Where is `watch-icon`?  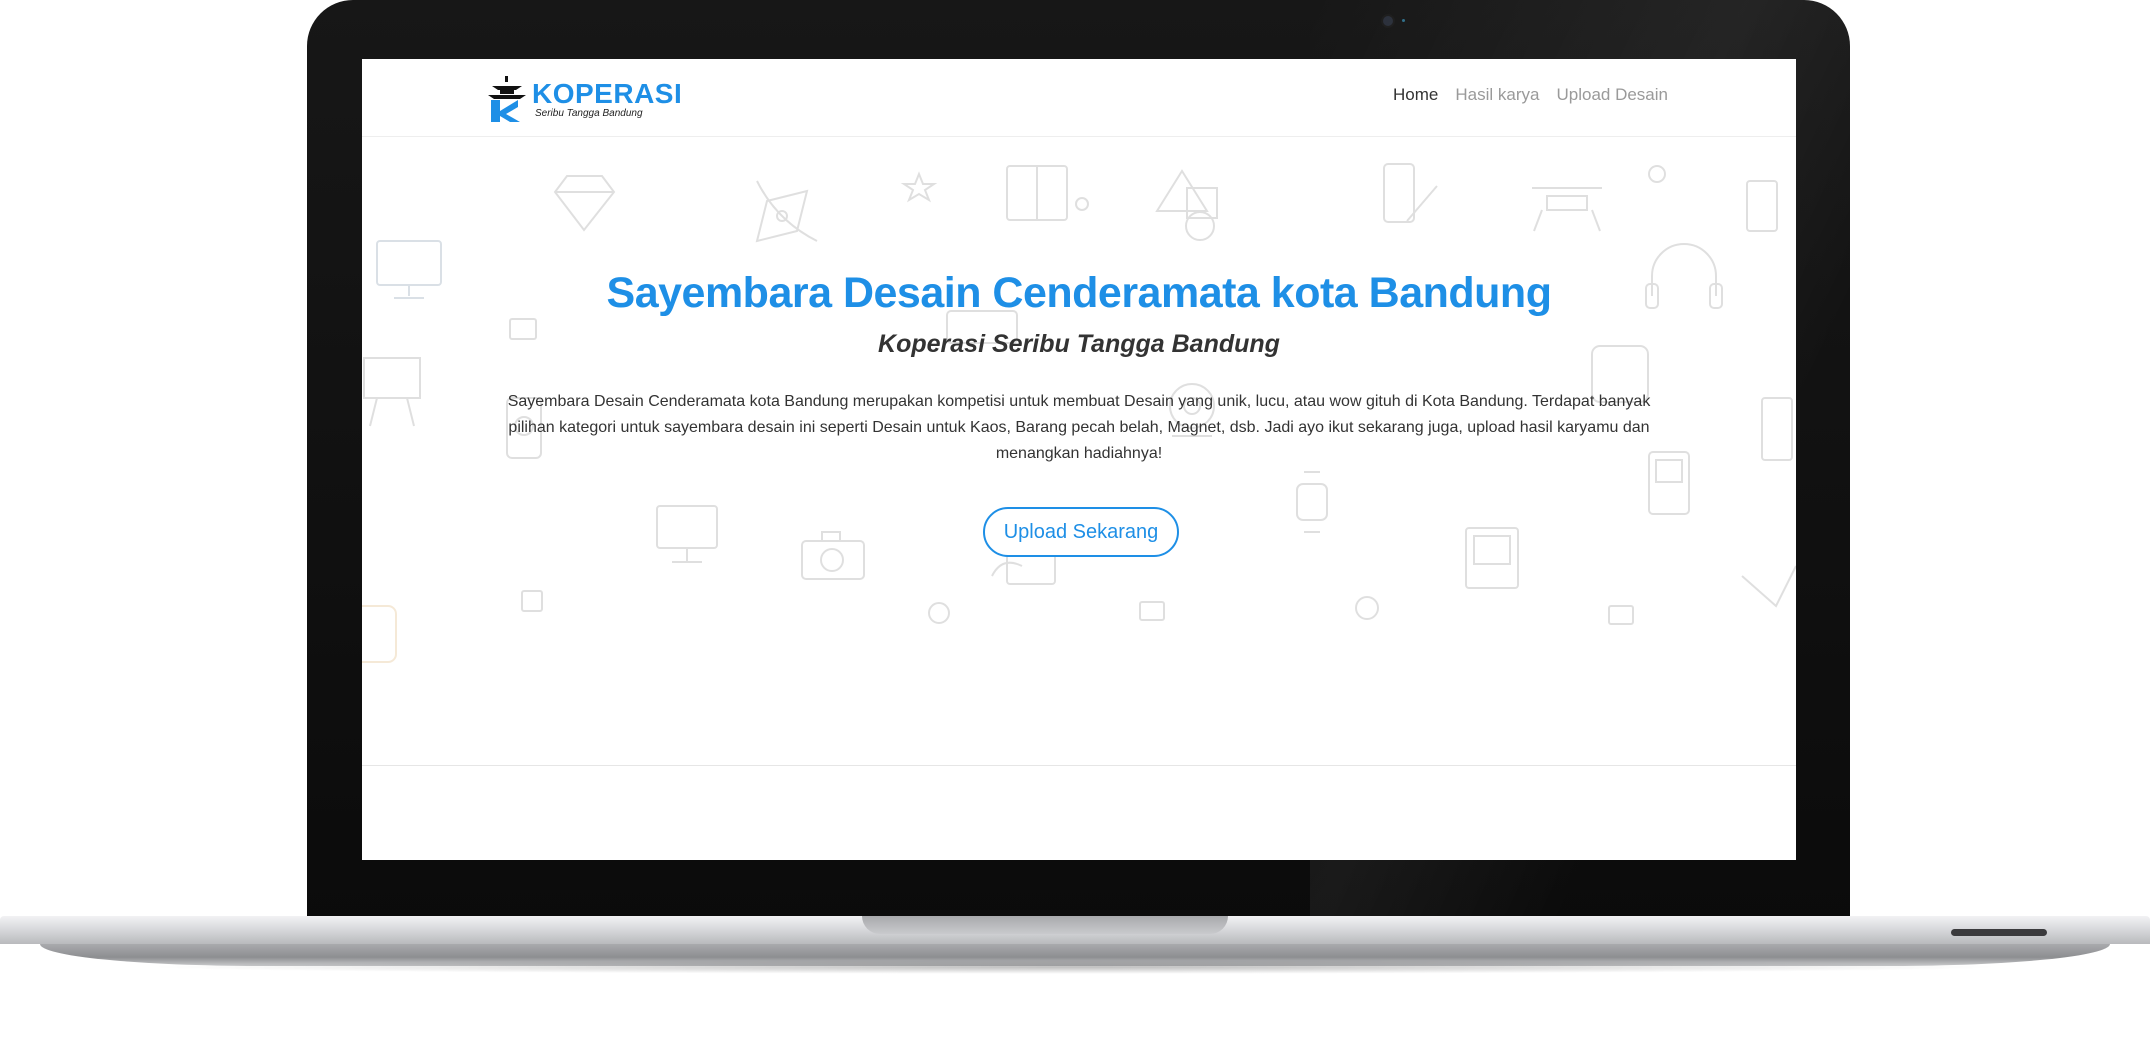 watch-icon is located at coordinates (1312, 502).